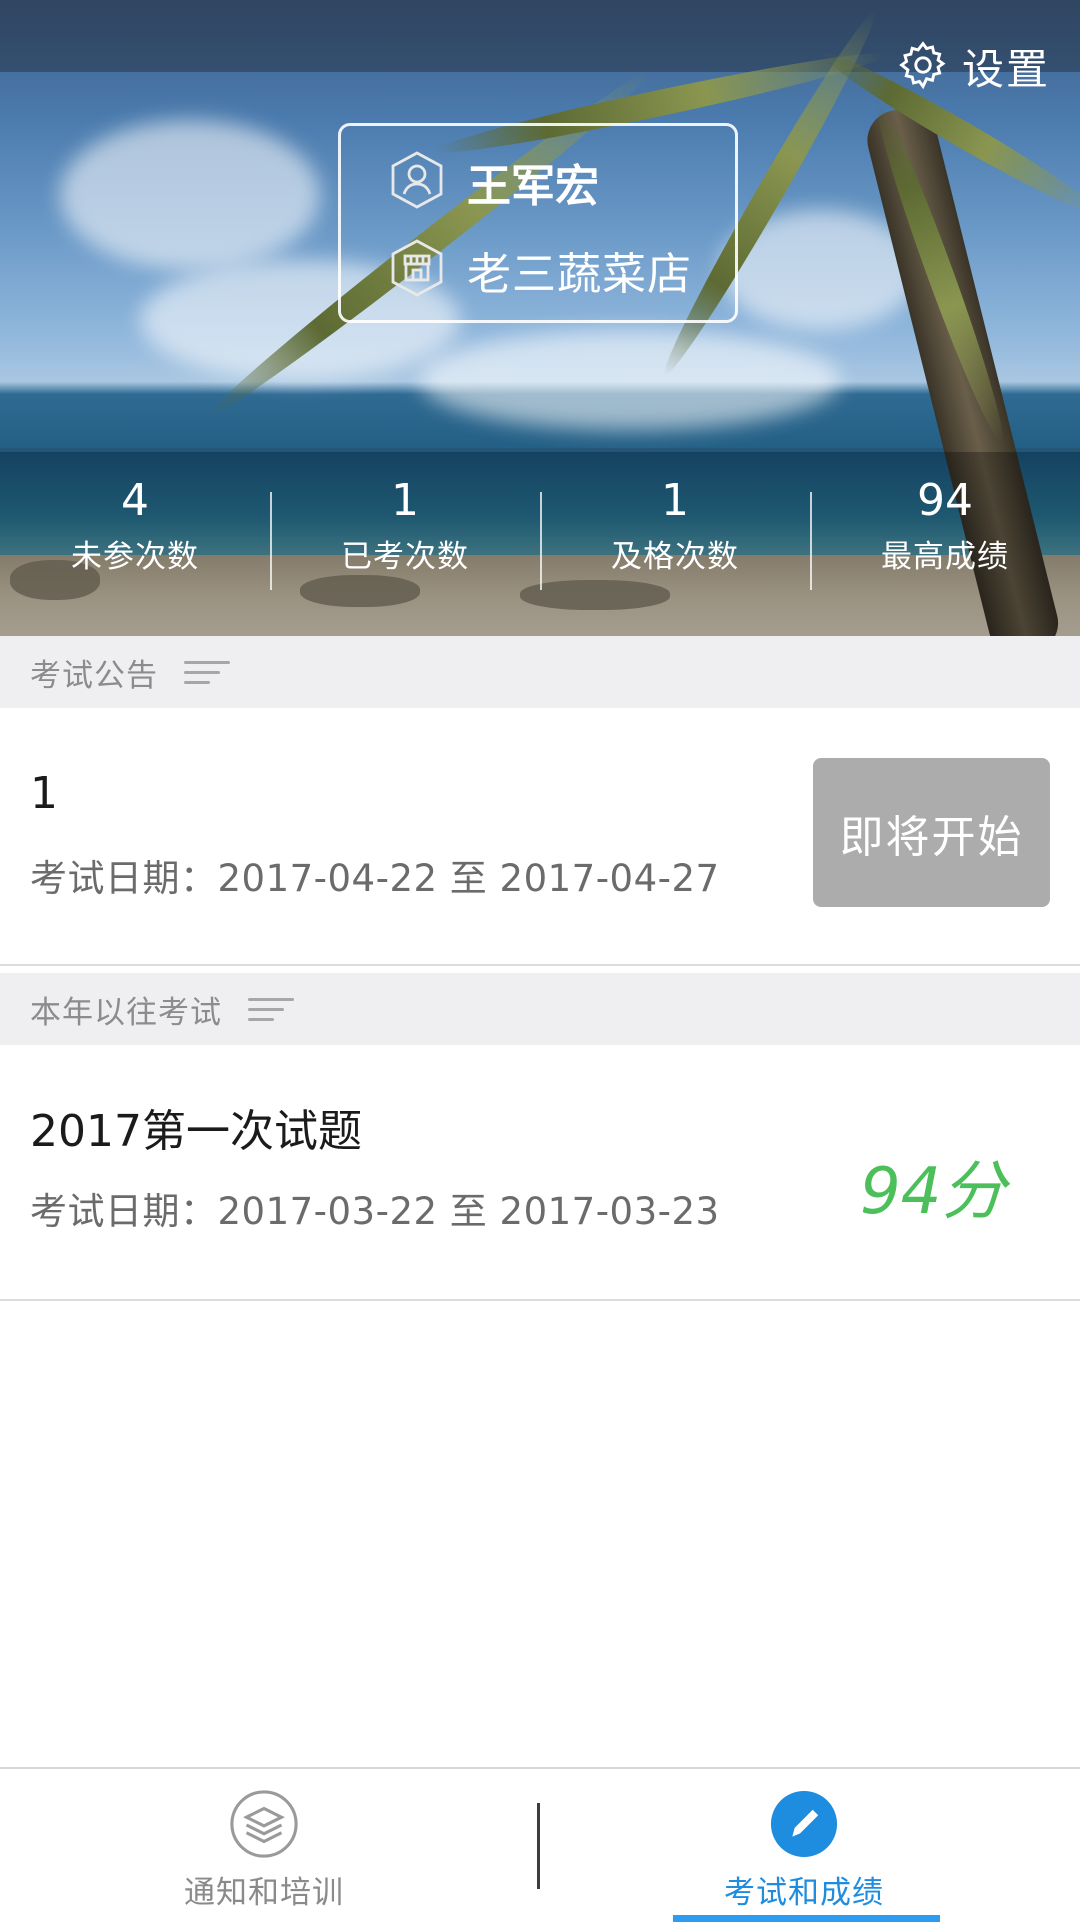 The height and width of the screenshot is (1922, 1080). What do you see at coordinates (417, 270) in the screenshot?
I see `store-icon` at bounding box center [417, 270].